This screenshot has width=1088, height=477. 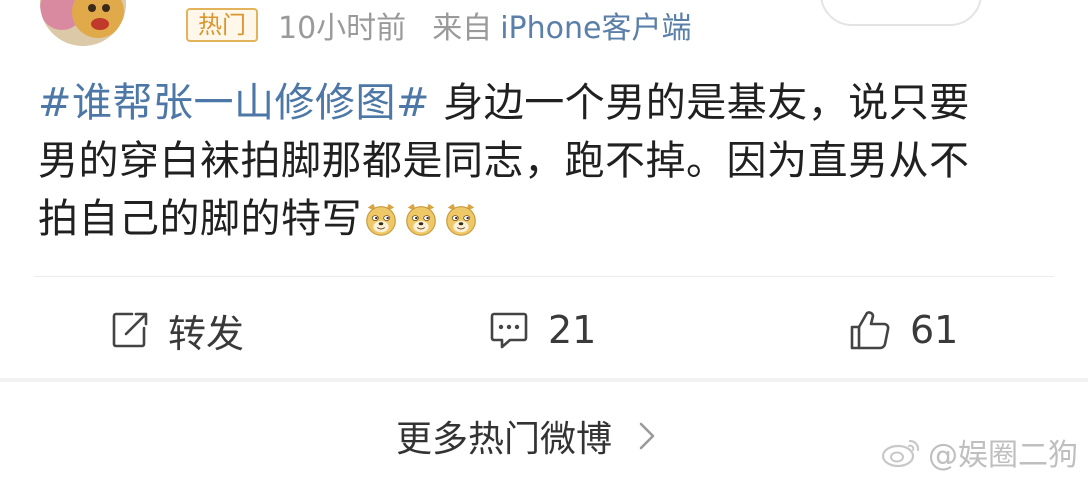 What do you see at coordinates (544, 380) in the screenshot?
I see `section-separator` at bounding box center [544, 380].